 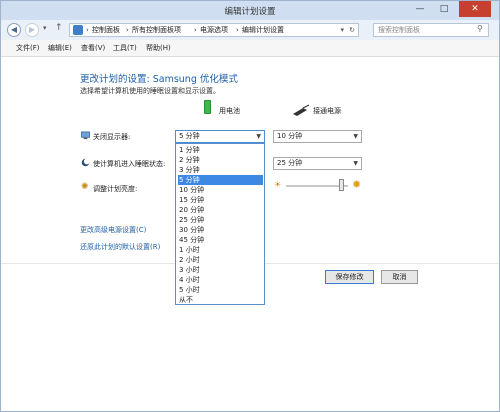 I want to click on crumb-control-panel: 控制面板, so click(x=106, y=30).